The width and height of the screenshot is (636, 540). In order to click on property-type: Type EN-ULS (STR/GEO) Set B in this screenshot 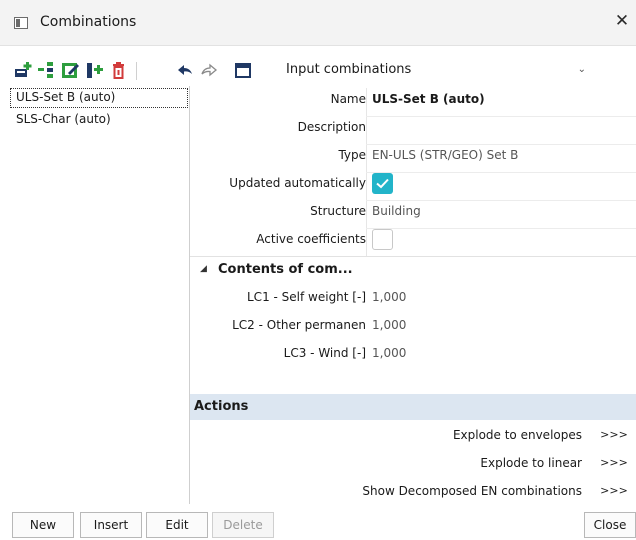, I will do `click(413, 156)`.